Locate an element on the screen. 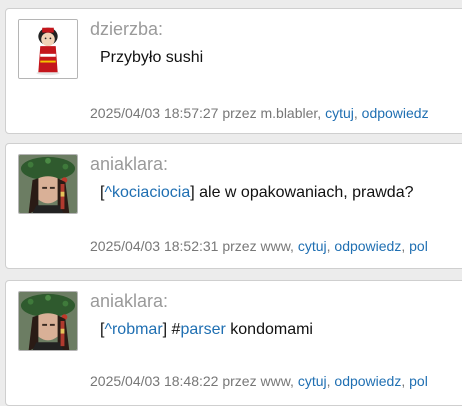  timestamp: 2025/04/03 18:48:22 is located at coordinates (154, 381).